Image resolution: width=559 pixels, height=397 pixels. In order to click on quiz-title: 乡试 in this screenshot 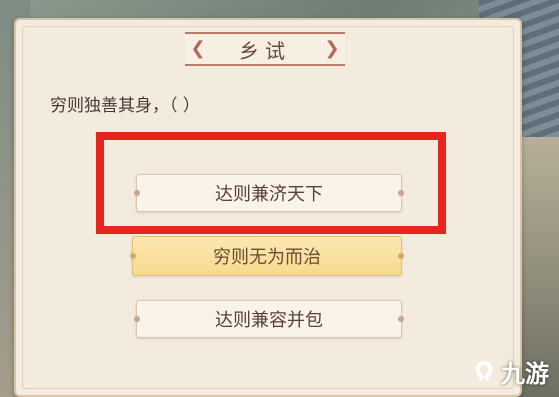, I will do `click(265, 50)`.